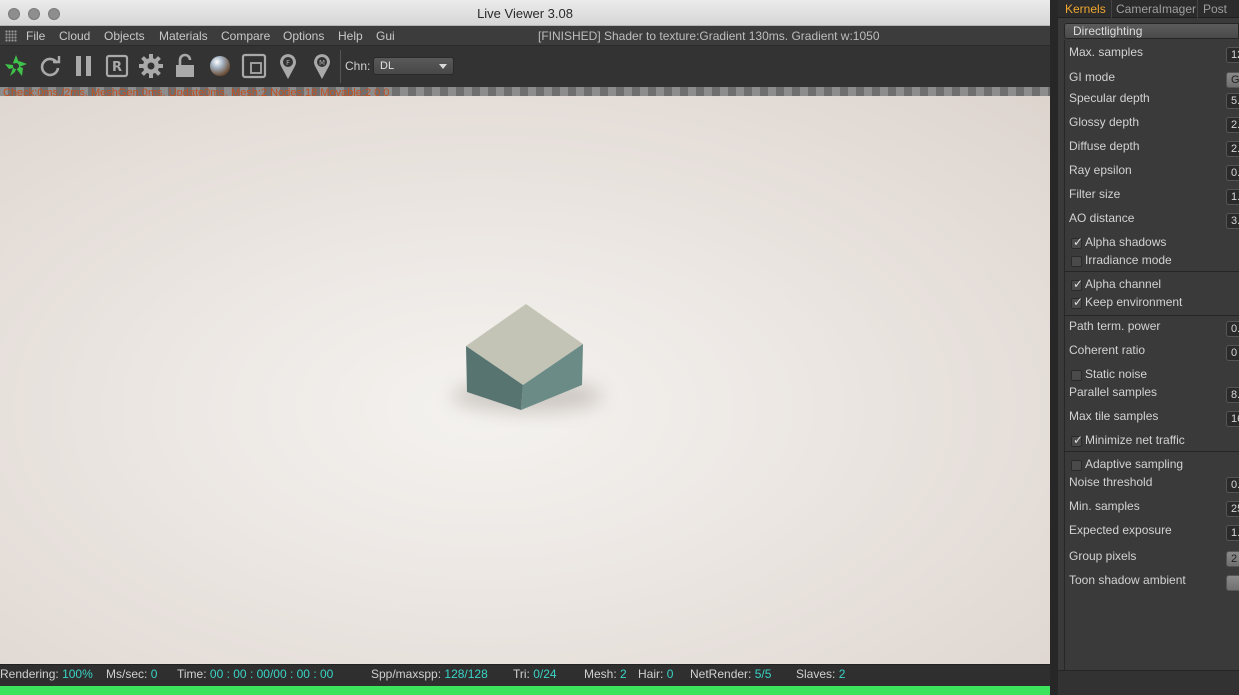  What do you see at coordinates (525, 67) in the screenshot?
I see `toolbar: R F M Chn: DL` at bounding box center [525, 67].